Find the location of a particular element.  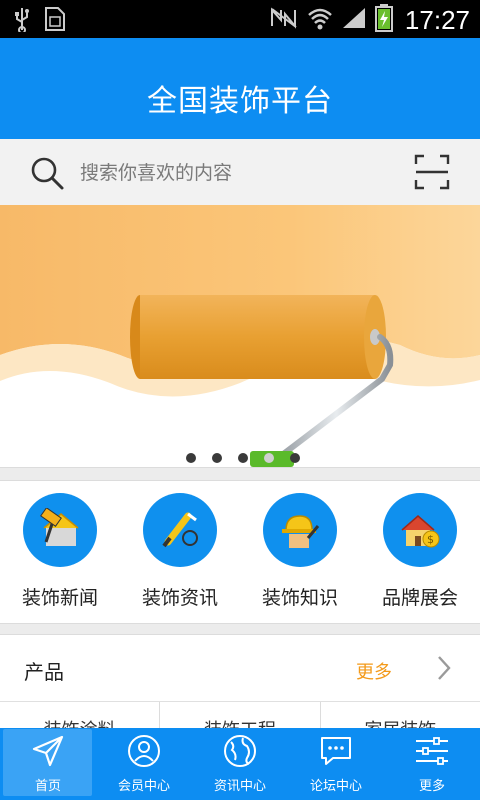

search-bar: 搜索你喜欢的内容 is located at coordinates (240, 172).